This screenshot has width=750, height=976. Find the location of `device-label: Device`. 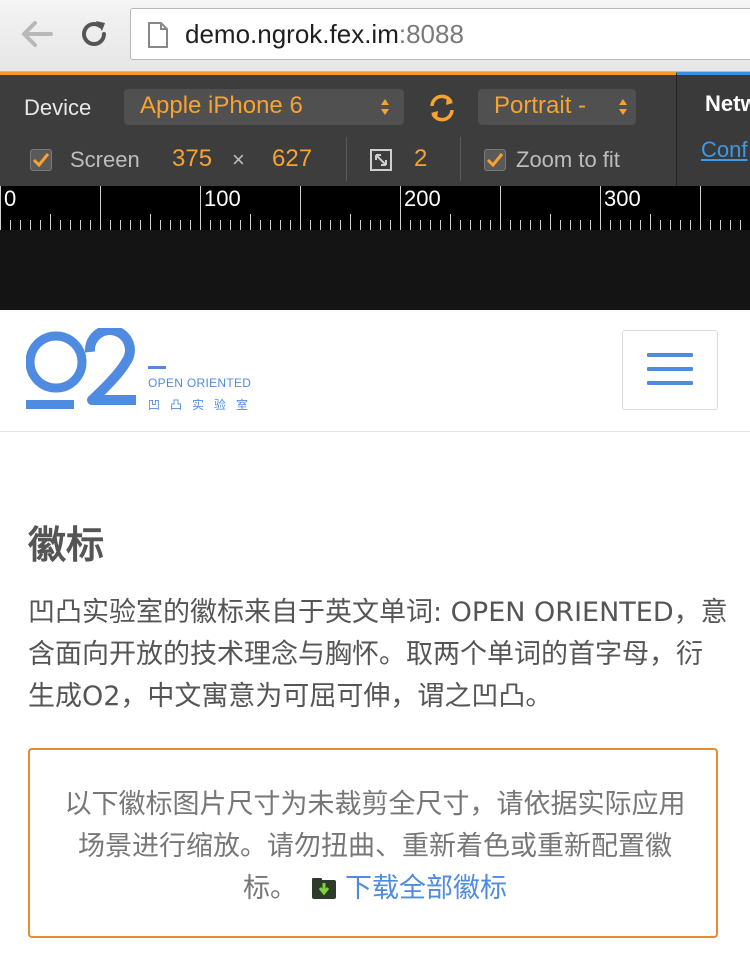

device-label: Device is located at coordinates (58, 107).